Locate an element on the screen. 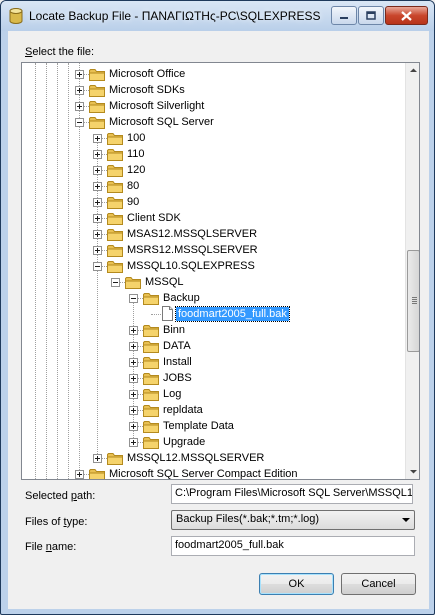  scroll-down-icon is located at coordinates (413, 471).